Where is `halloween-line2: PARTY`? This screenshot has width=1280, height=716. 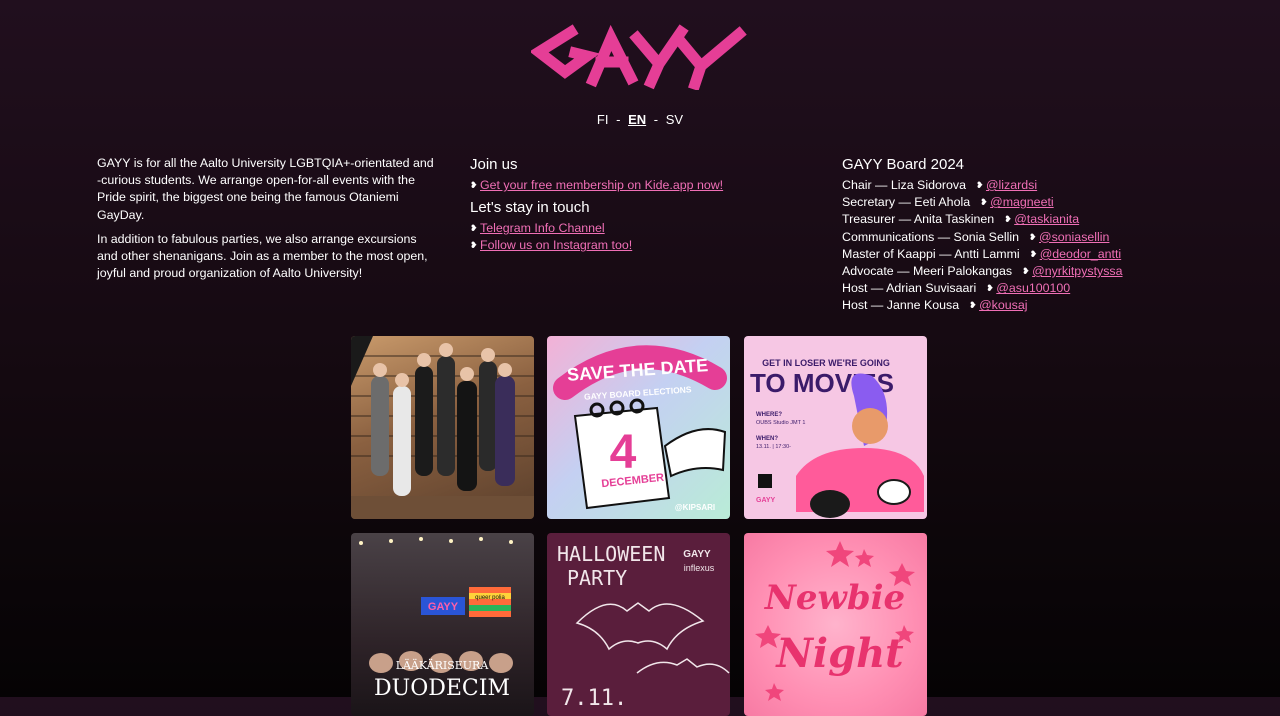
halloween-line2: PARTY is located at coordinates (597, 578).